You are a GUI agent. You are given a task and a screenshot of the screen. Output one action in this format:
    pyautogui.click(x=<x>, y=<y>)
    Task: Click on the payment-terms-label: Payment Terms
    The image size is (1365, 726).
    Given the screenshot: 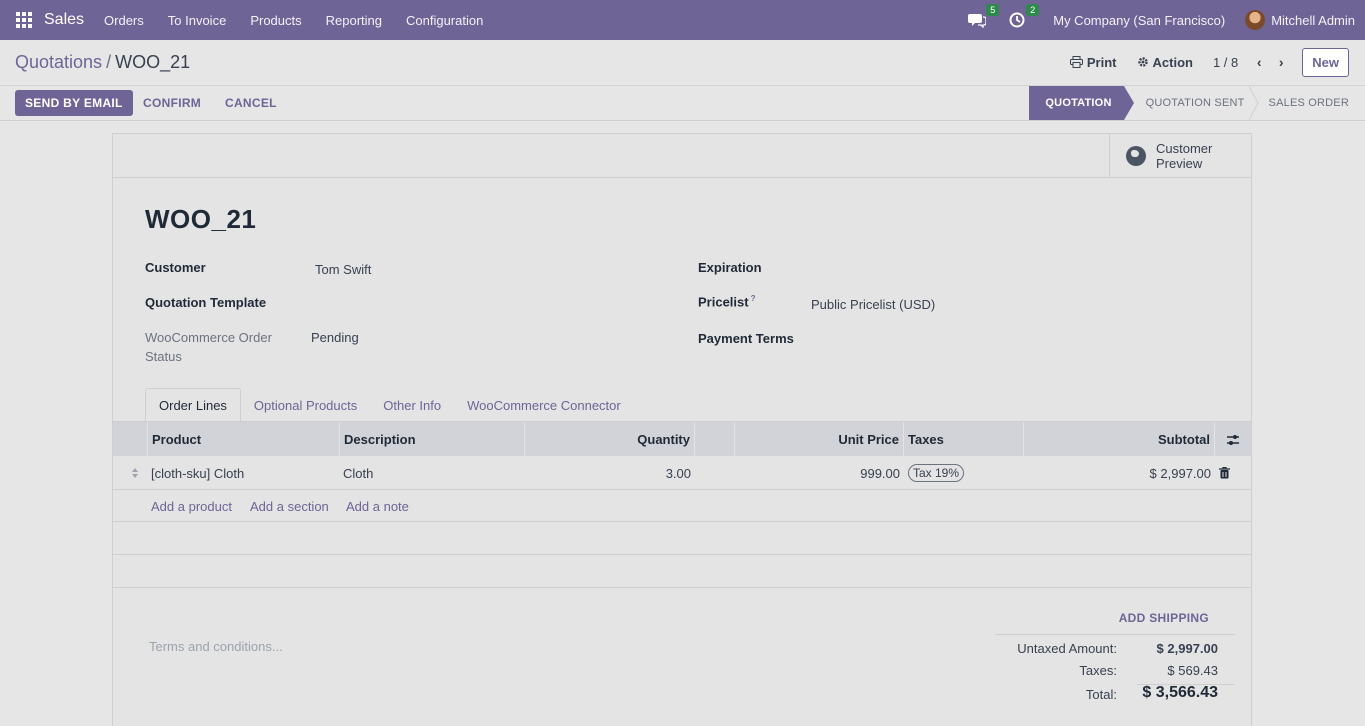 What is the action you would take?
    pyautogui.click(x=746, y=338)
    